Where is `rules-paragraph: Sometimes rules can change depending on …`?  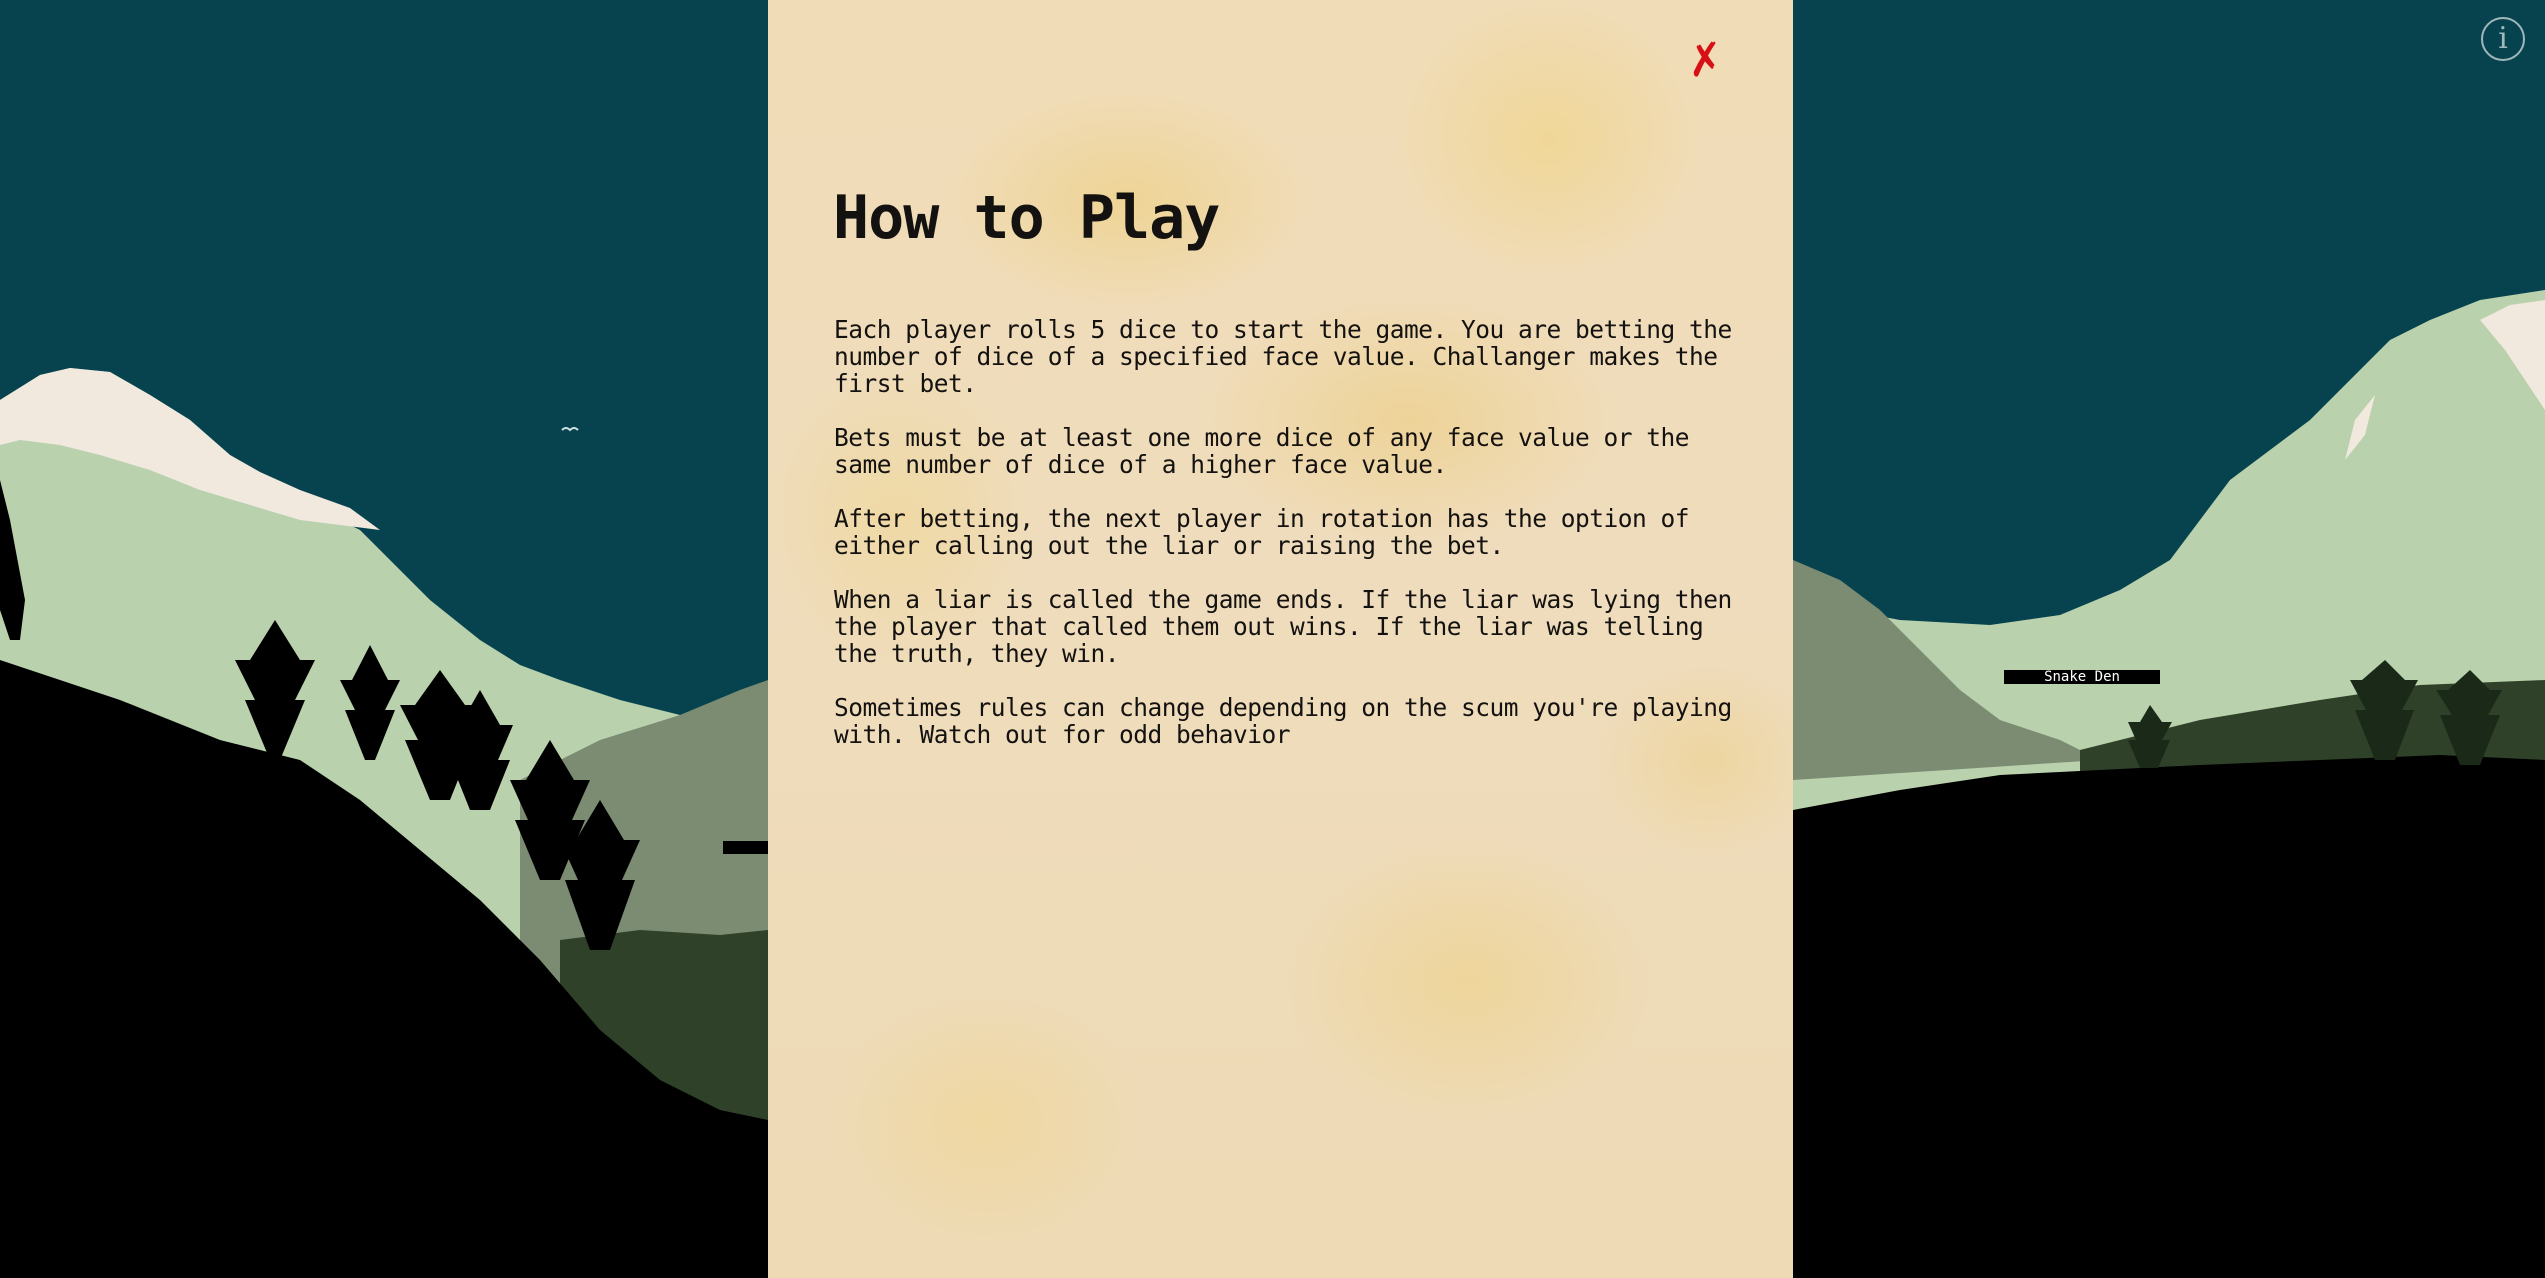
rules-paragraph: Sometimes rules can change depending on … is located at coordinates (1283, 721).